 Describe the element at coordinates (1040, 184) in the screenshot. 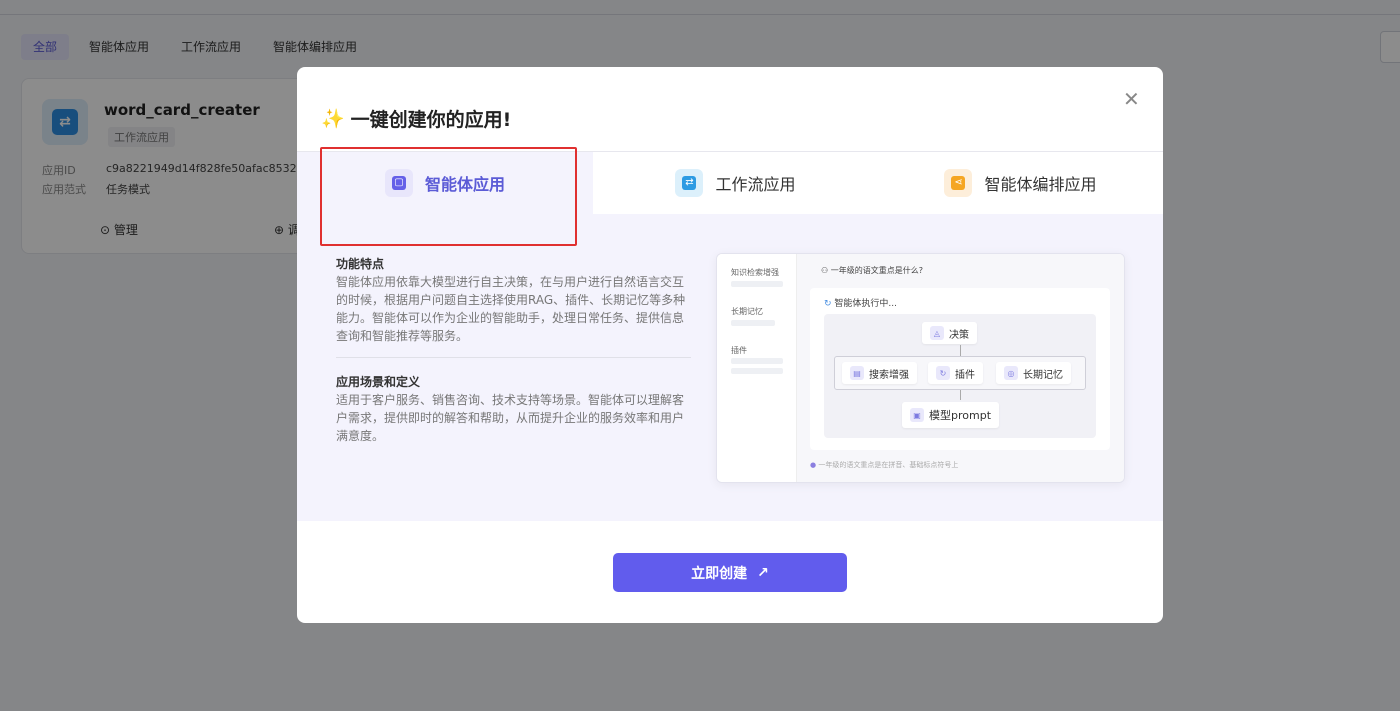

I see `tab-orchestration-app-label: 智能体编排应用` at that location.